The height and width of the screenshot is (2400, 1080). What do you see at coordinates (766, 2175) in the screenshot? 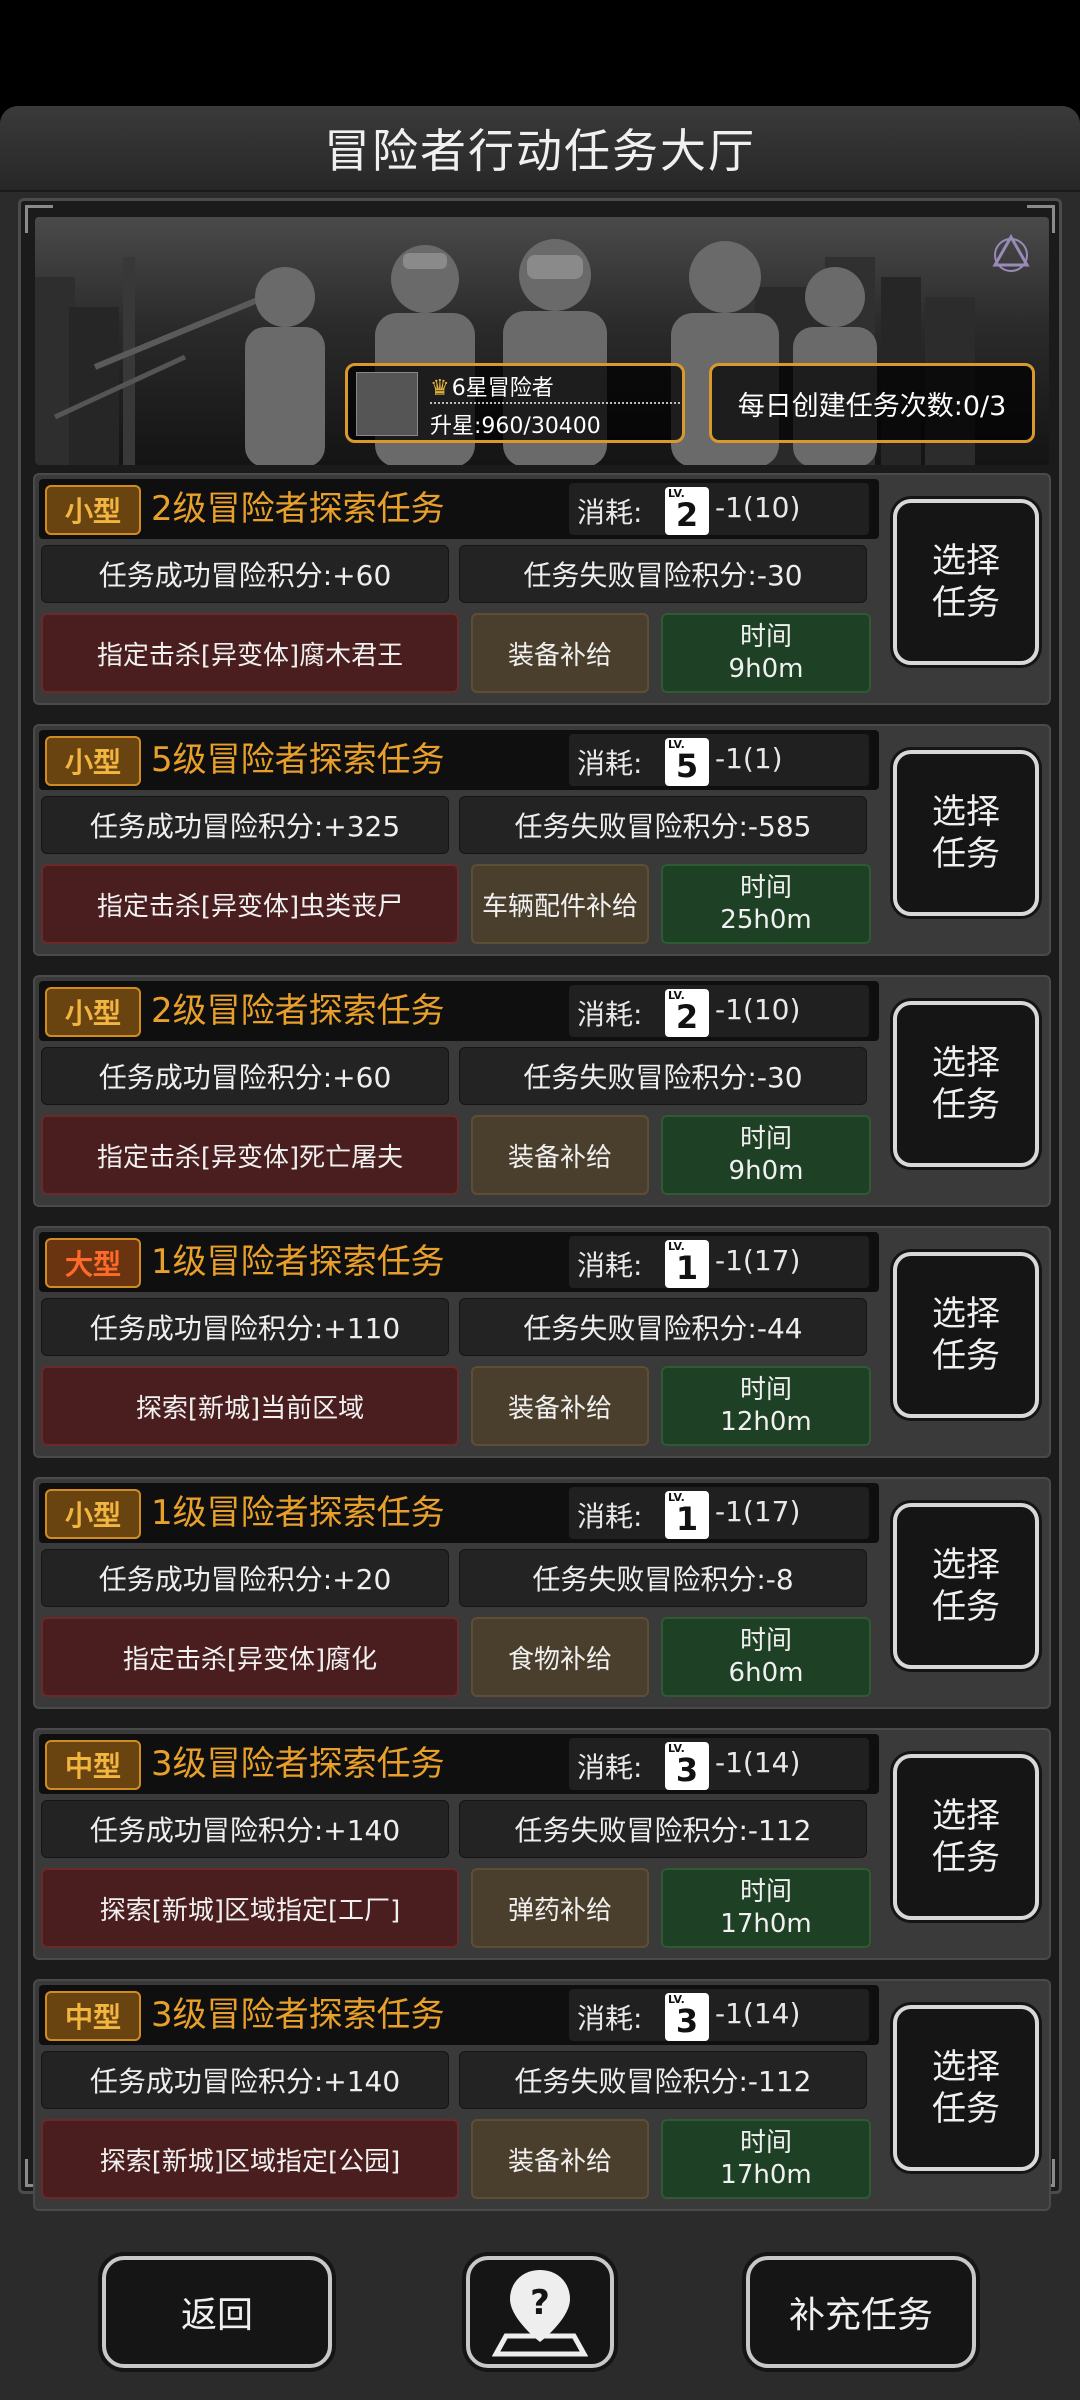
I see `duration-value: 17h0m` at bounding box center [766, 2175].